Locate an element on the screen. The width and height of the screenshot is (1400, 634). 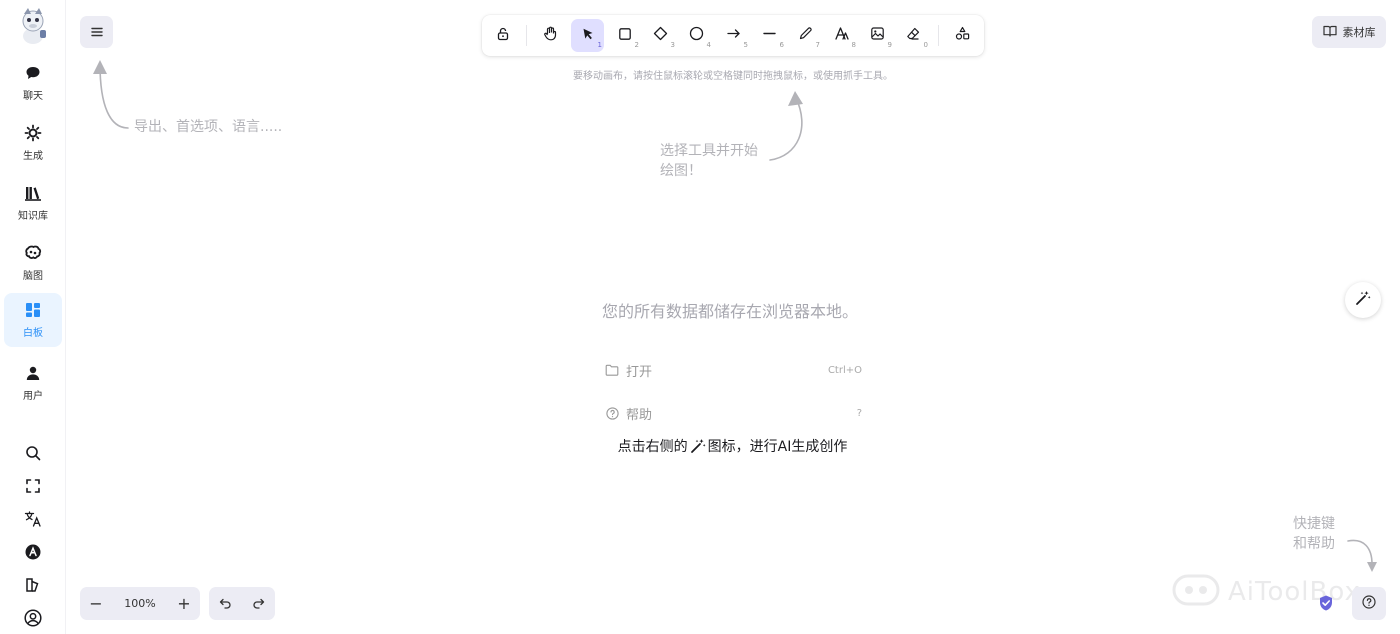
toolbar-hint-arrow is located at coordinates (786, 126).